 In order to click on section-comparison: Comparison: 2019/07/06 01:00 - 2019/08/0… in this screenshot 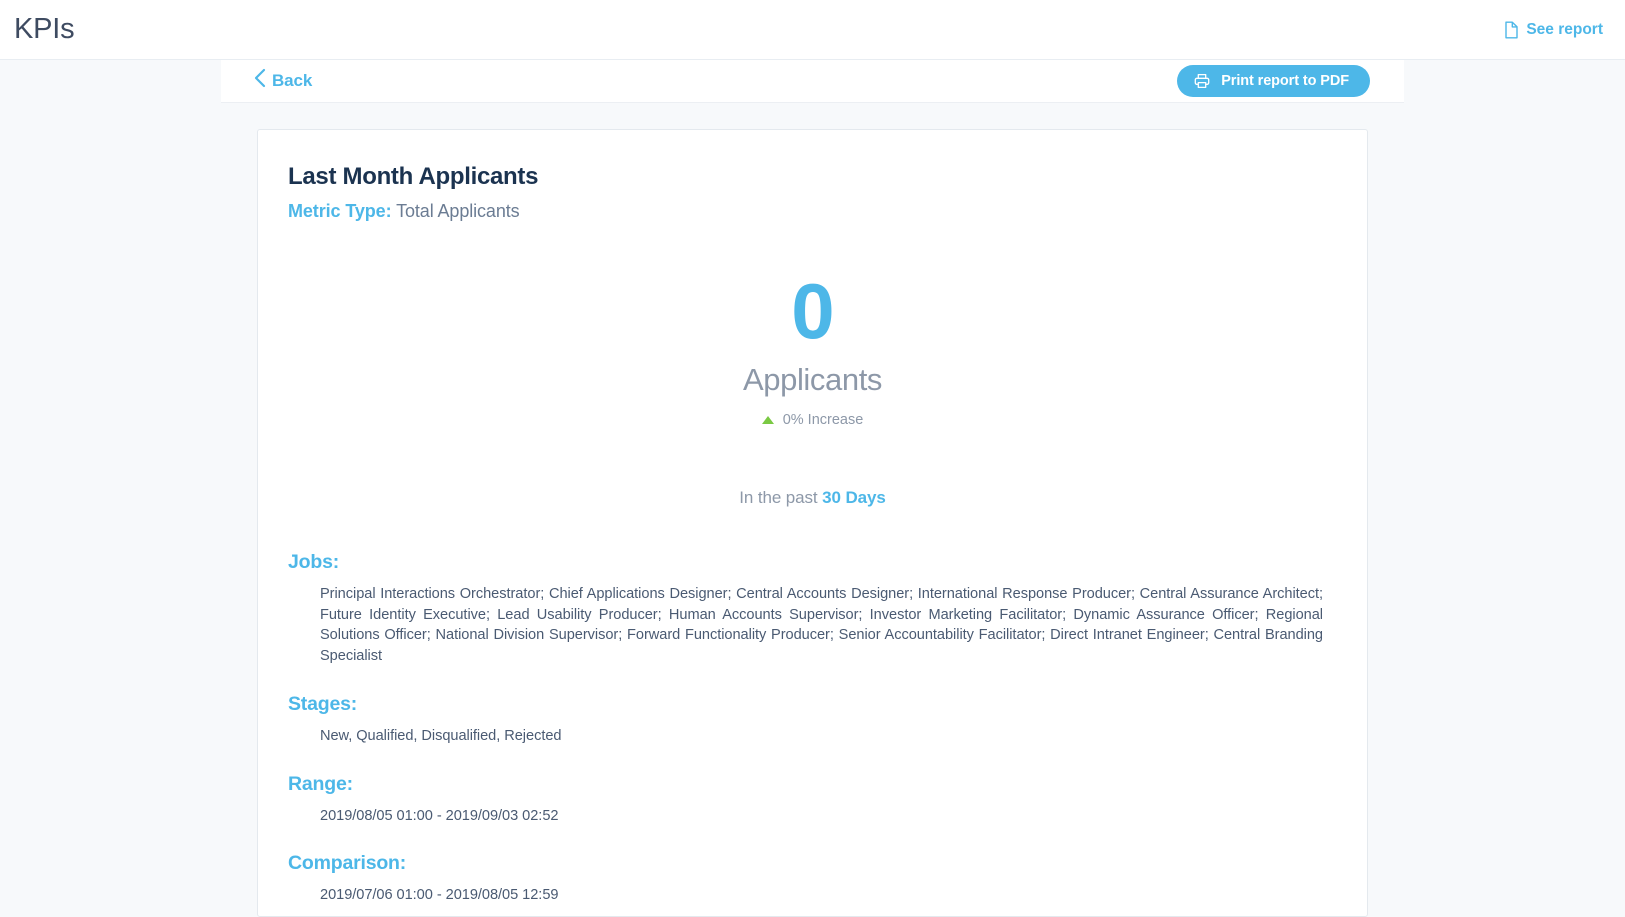, I will do `click(812, 879)`.